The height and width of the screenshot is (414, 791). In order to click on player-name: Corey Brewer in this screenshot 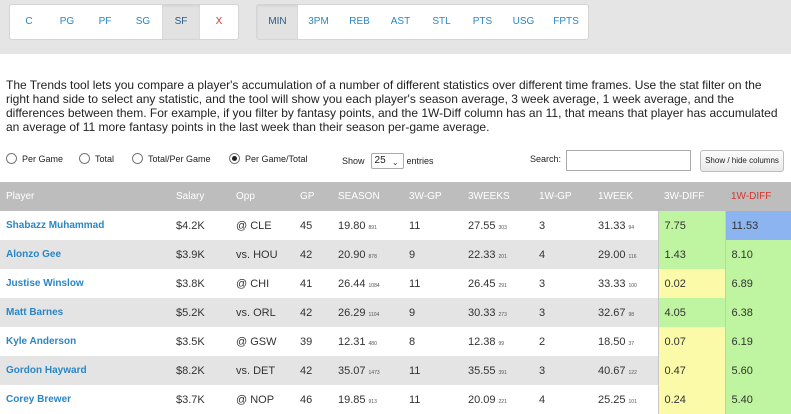, I will do `click(85, 399)`.